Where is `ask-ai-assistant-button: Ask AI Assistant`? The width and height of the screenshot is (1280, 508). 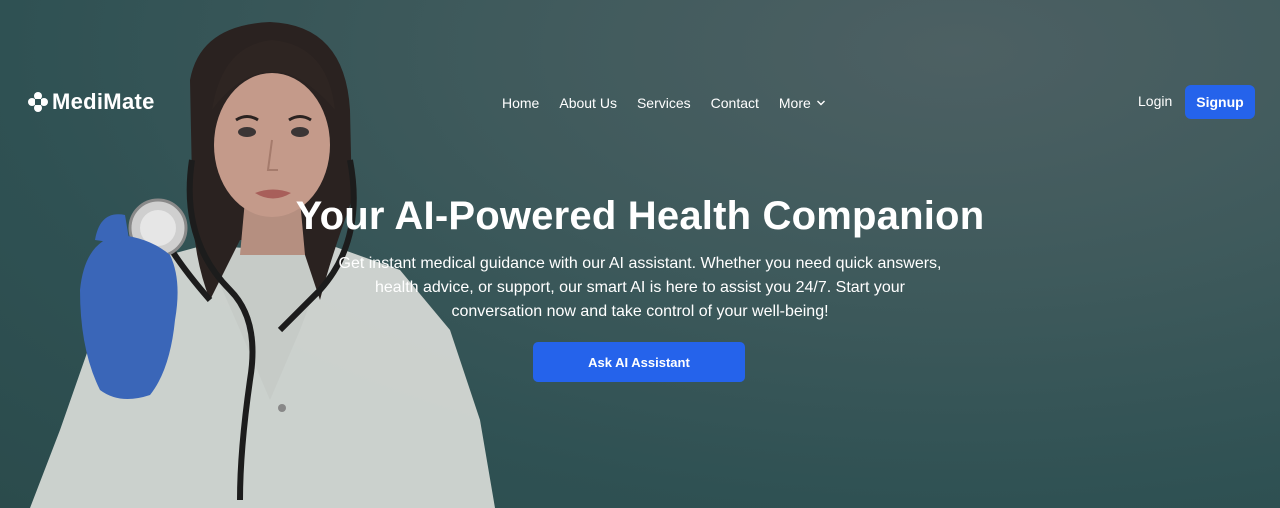
ask-ai-assistant-button: Ask AI Assistant is located at coordinates (639, 362).